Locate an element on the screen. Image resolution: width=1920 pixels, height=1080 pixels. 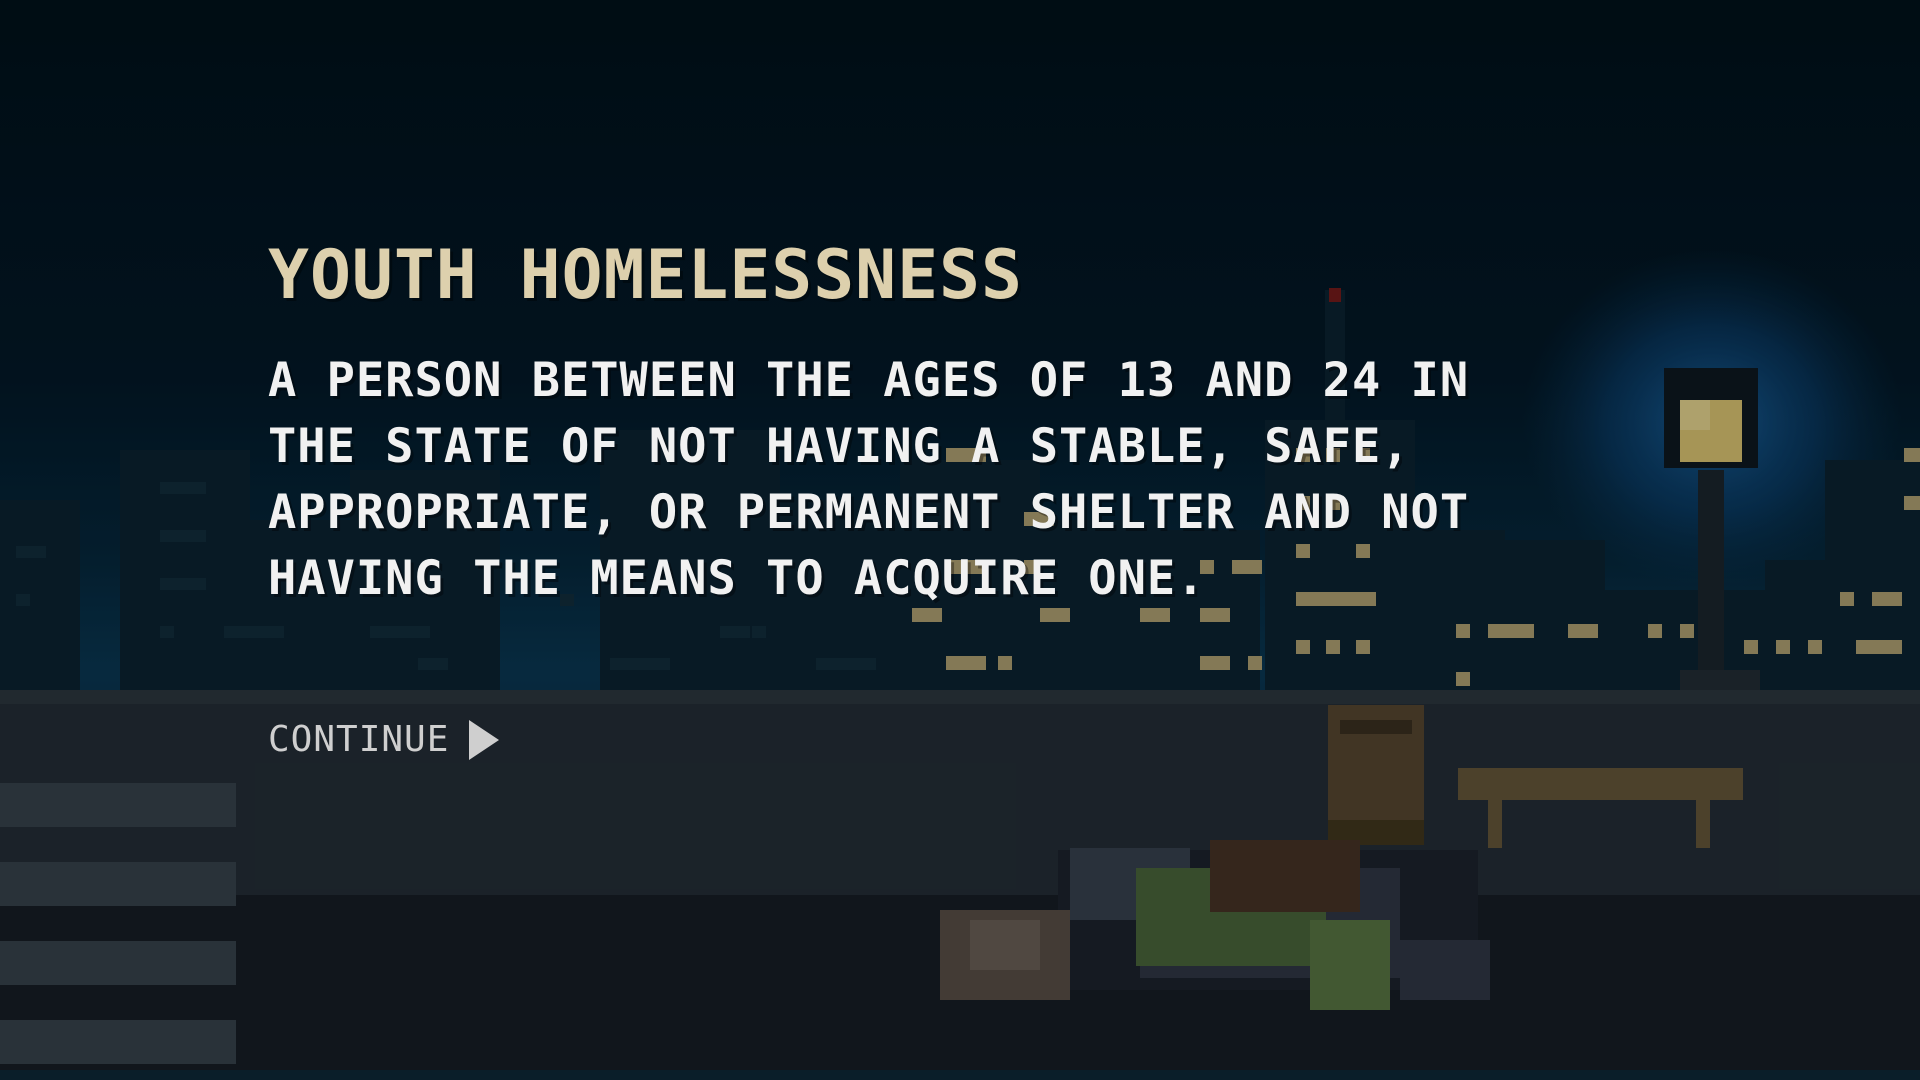
definition-line: HAVING THE MEANS TO ACQUIRE ONE. is located at coordinates (737, 578).